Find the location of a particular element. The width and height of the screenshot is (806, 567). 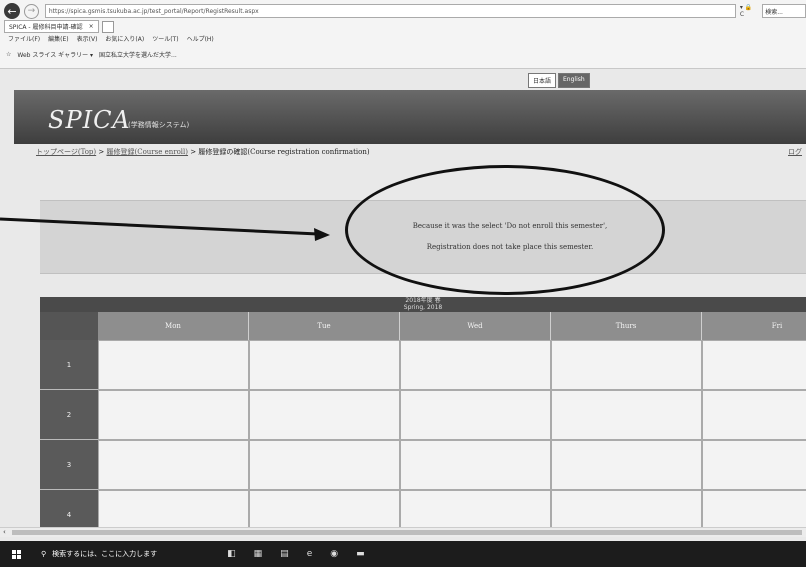

period-3: 3 is located at coordinates (69, 465).